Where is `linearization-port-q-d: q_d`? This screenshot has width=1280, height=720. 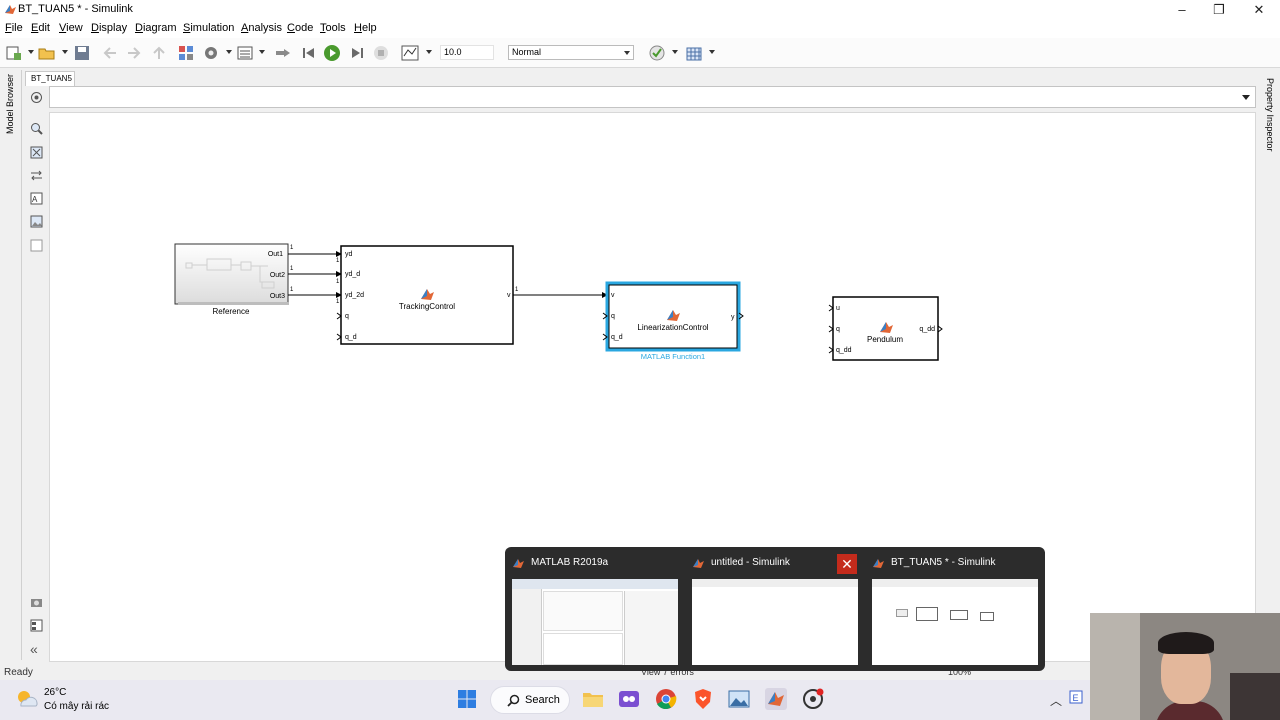
linearization-port-q-d: q_d is located at coordinates (617, 337).